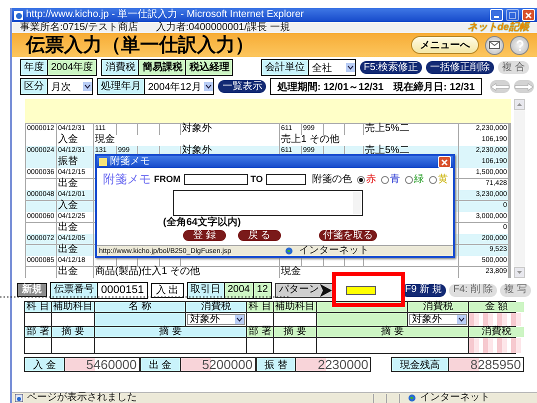  What do you see at coordinates (348, 235) in the screenshot?
I see `remove-note-button: 付箋を取る` at bounding box center [348, 235].